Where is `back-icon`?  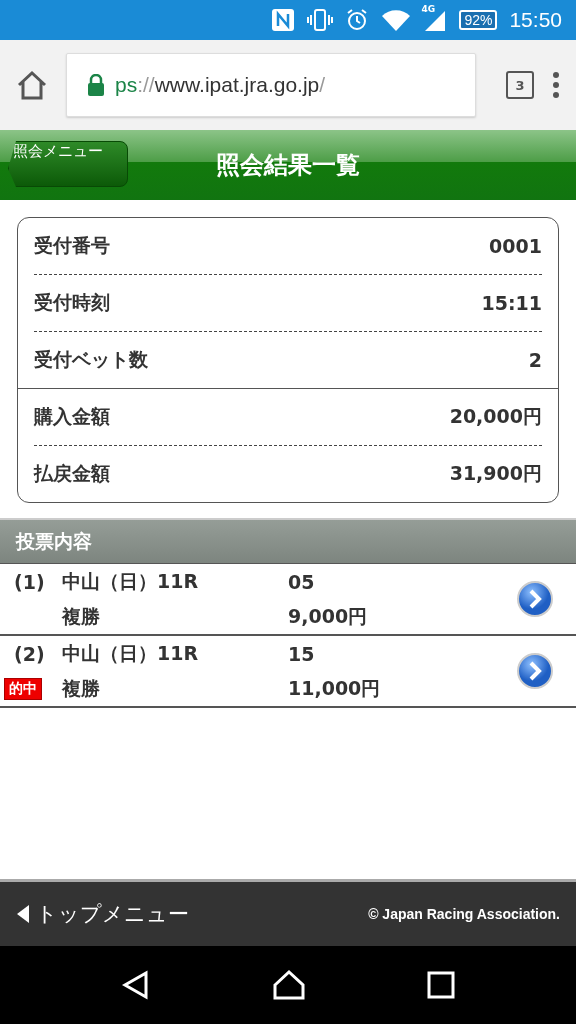 back-icon is located at coordinates (135, 985).